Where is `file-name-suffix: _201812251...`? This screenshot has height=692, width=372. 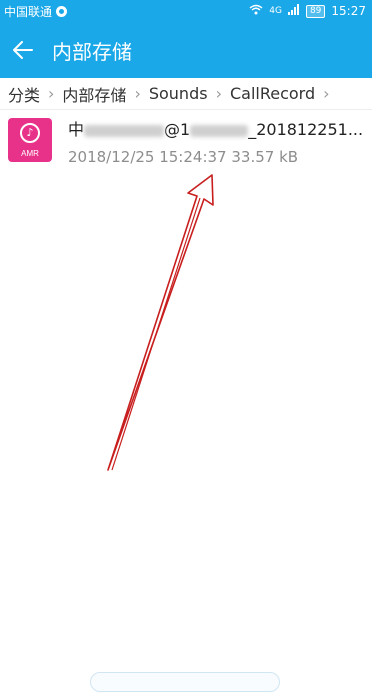 file-name-suffix: _201812251... is located at coordinates (306, 129).